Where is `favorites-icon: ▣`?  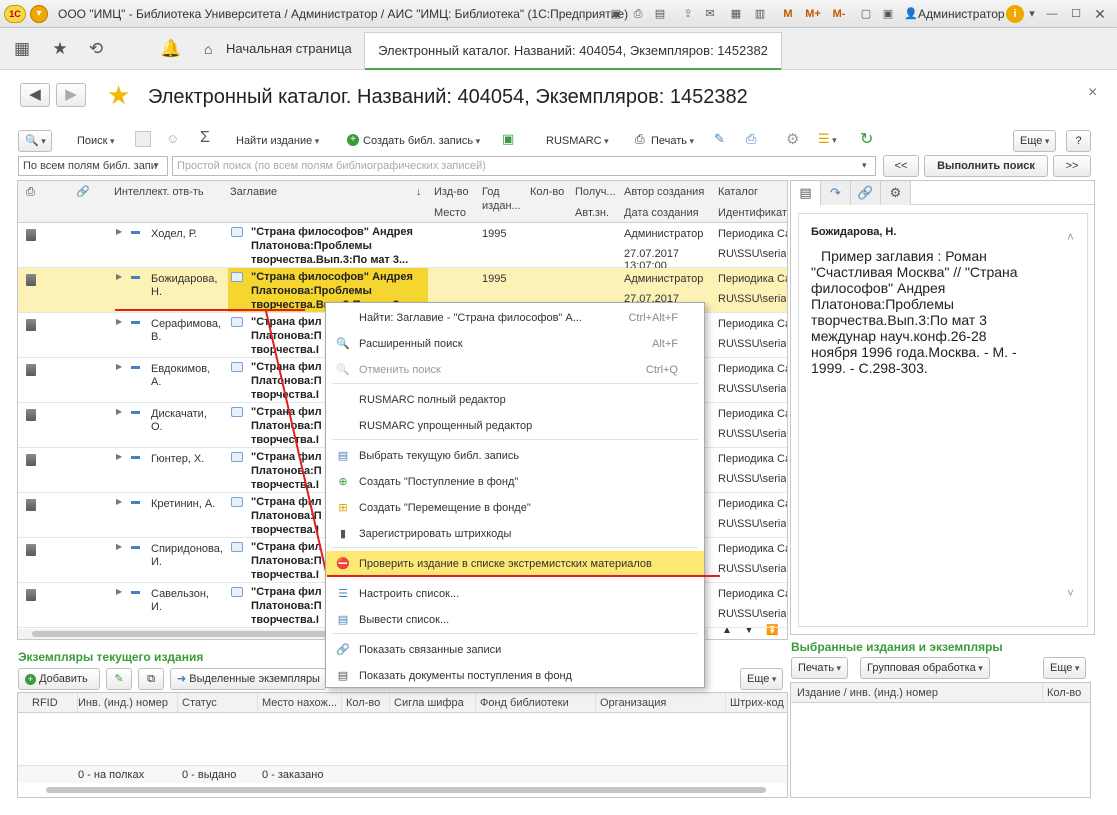
favorites-icon: ▣ is located at coordinates (616, 14).